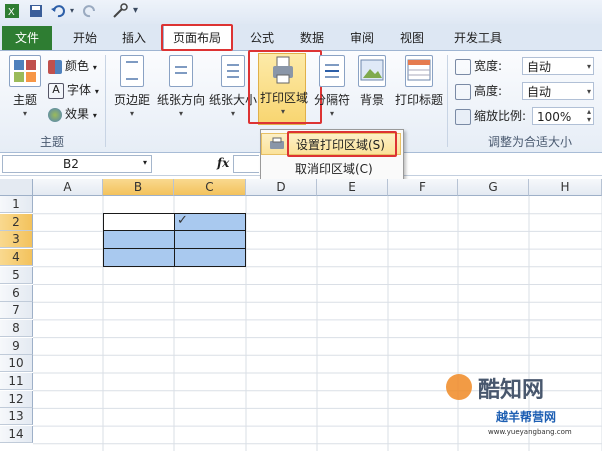 The height and width of the screenshot is (451, 602). What do you see at coordinates (463, 116) in the screenshot?
I see `scale-icon` at bounding box center [463, 116].